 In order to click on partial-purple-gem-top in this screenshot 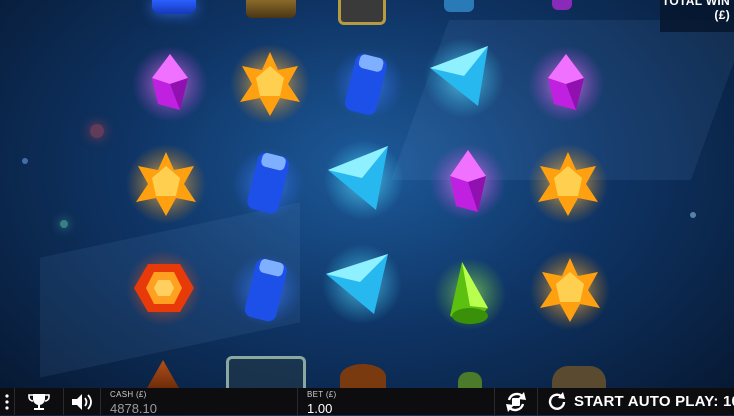, I will do `click(562, 5)`.